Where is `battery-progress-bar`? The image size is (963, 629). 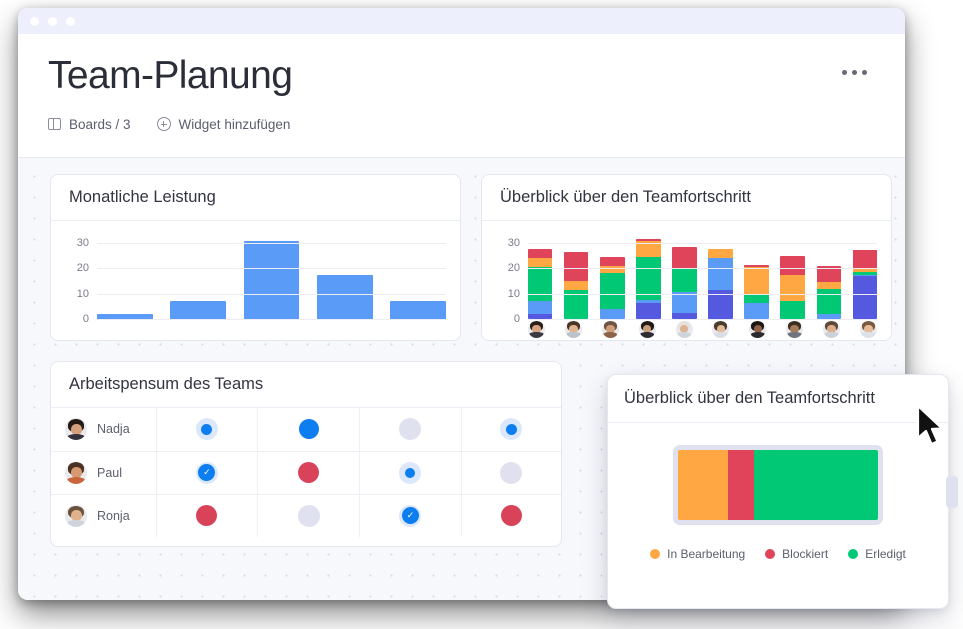
battery-progress-bar is located at coordinates (778, 485).